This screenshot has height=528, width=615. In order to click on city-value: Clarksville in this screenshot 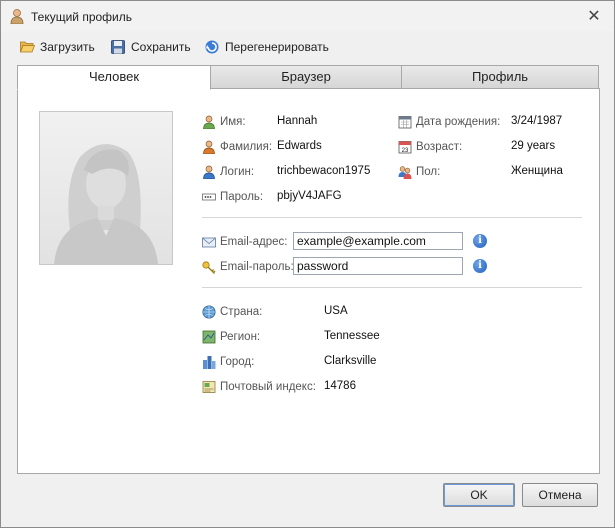, I will do `click(350, 361)`.